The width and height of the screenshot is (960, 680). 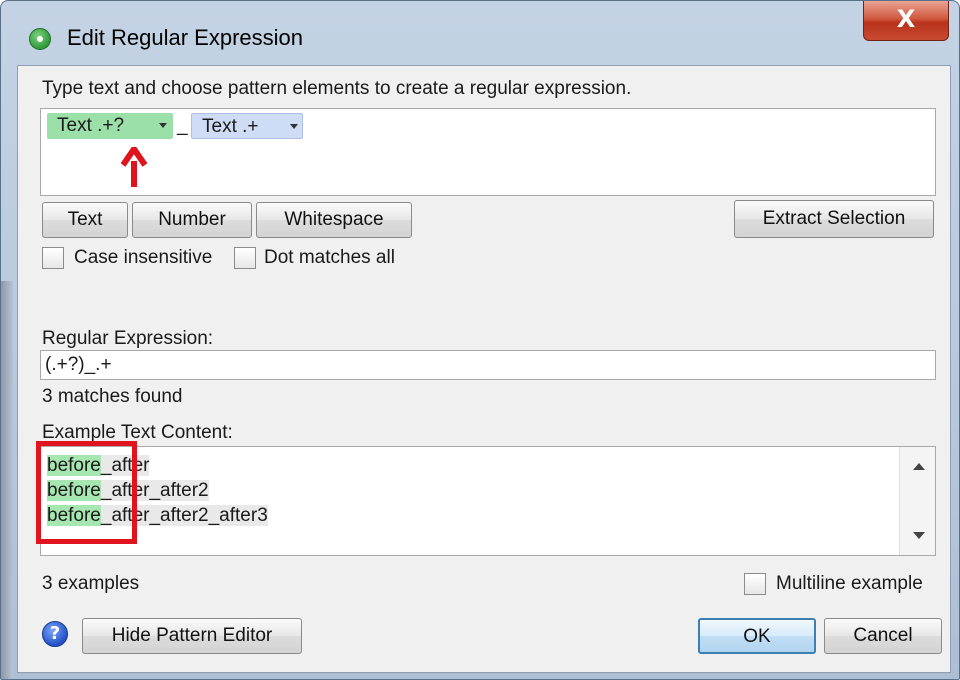 I want to click on match-status: 3 matches found, so click(x=112, y=396).